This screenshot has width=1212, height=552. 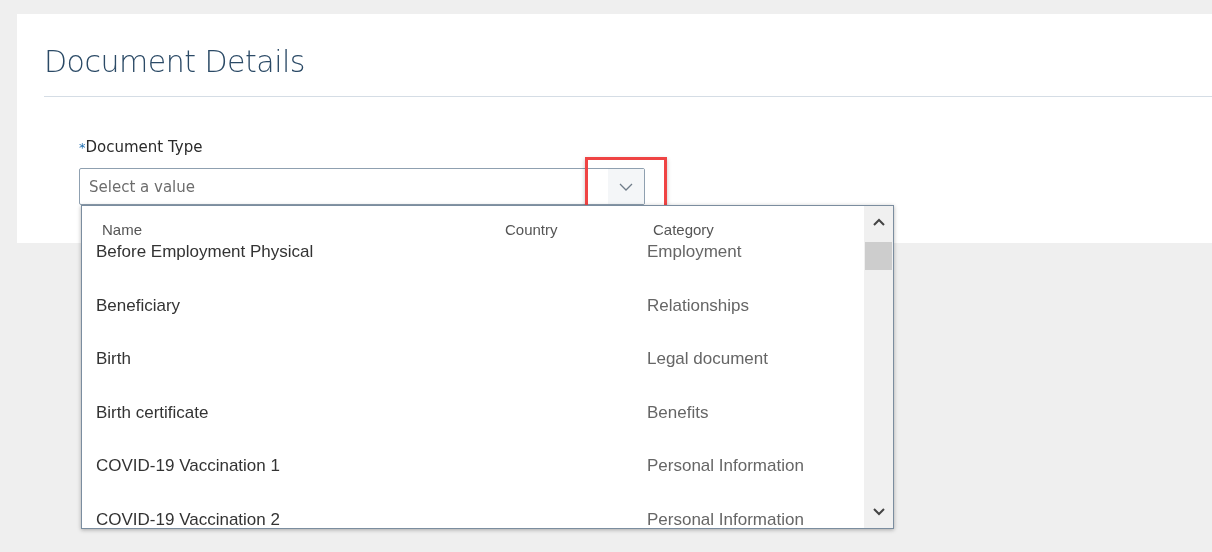 What do you see at coordinates (708, 359) in the screenshot?
I see `category-cell-text: Legal document` at bounding box center [708, 359].